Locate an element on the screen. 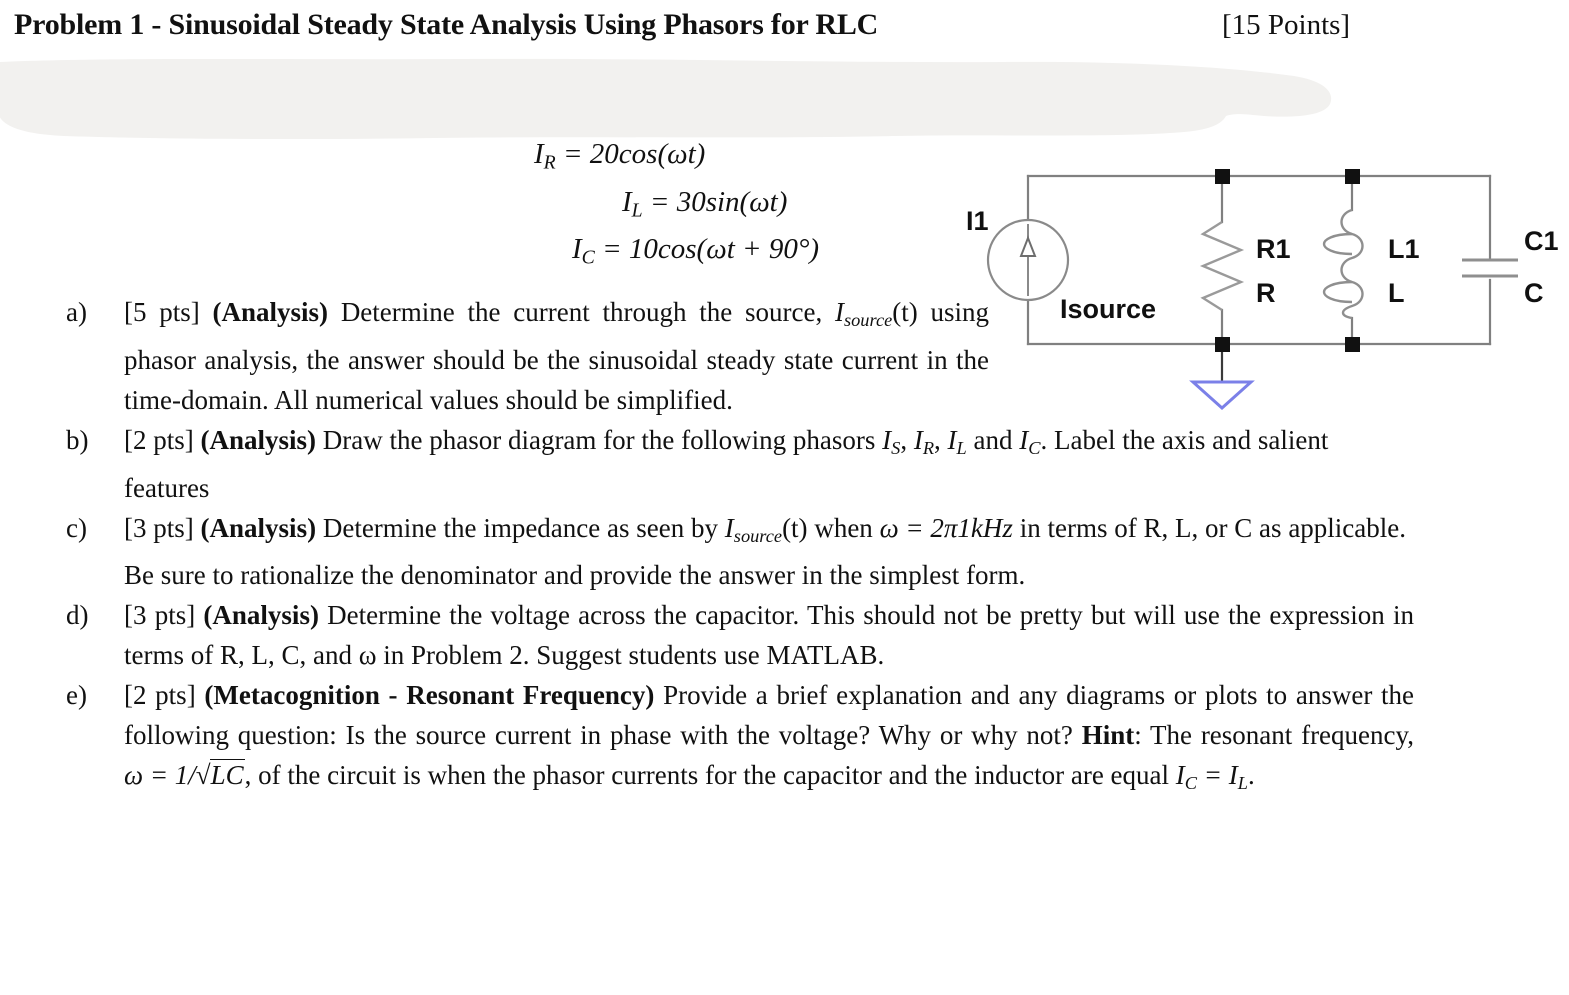  item-a-points: [5 pts] is located at coordinates (162, 312).